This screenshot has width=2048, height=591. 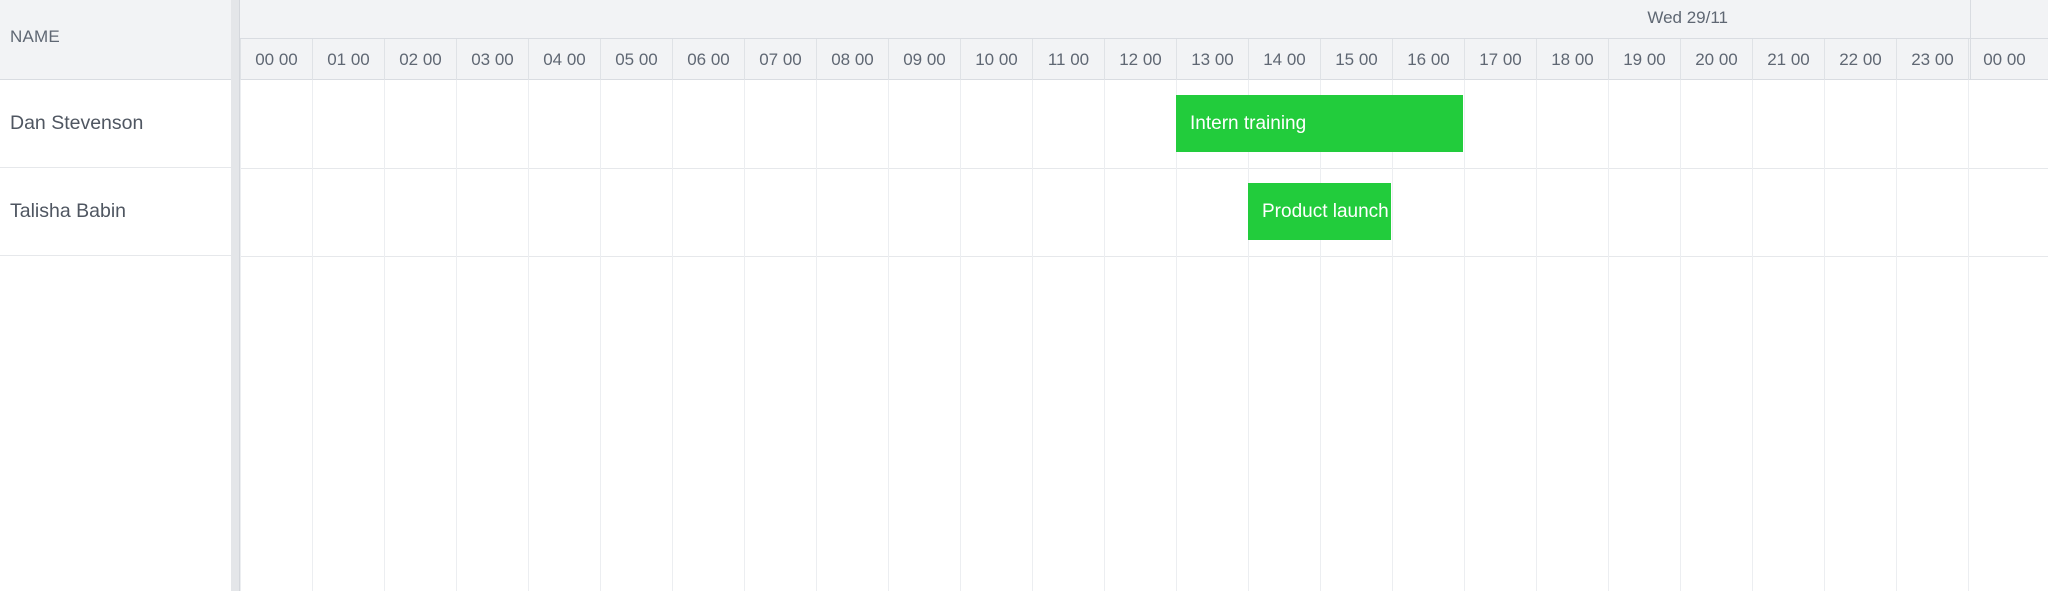 What do you see at coordinates (1687, 17) in the screenshot?
I see `day-label: Wed 29/11` at bounding box center [1687, 17].